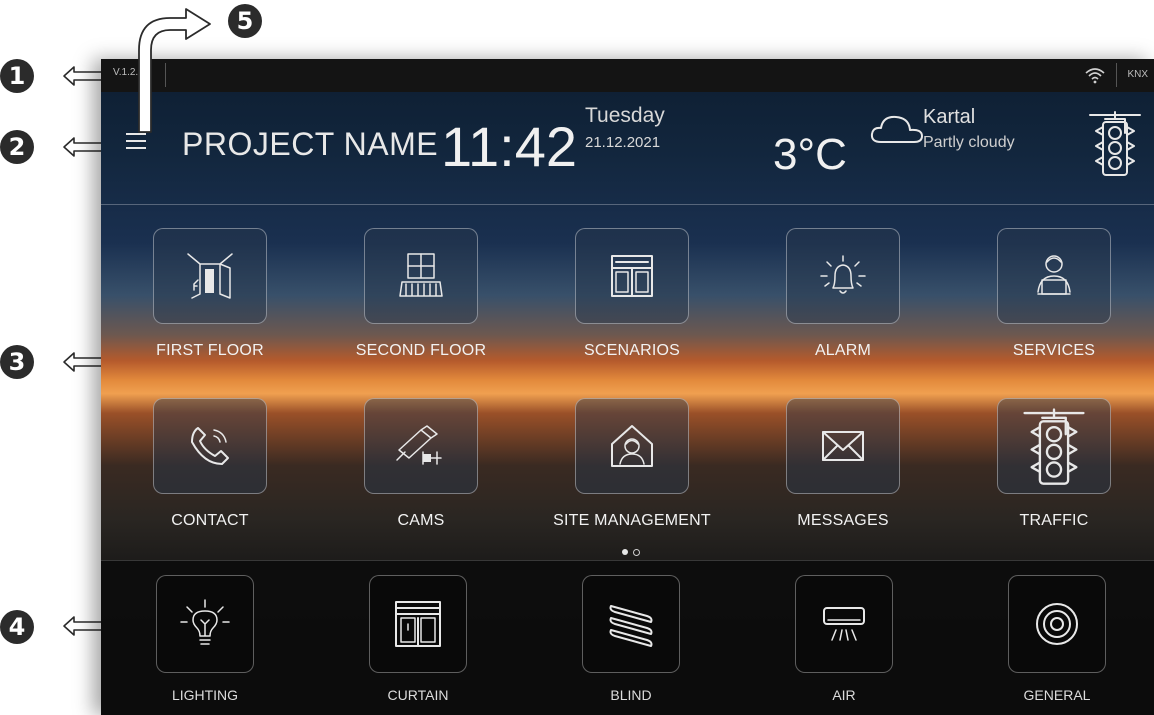 The height and width of the screenshot is (715, 1154). I want to click on weather-location: Kartal, so click(949, 117).